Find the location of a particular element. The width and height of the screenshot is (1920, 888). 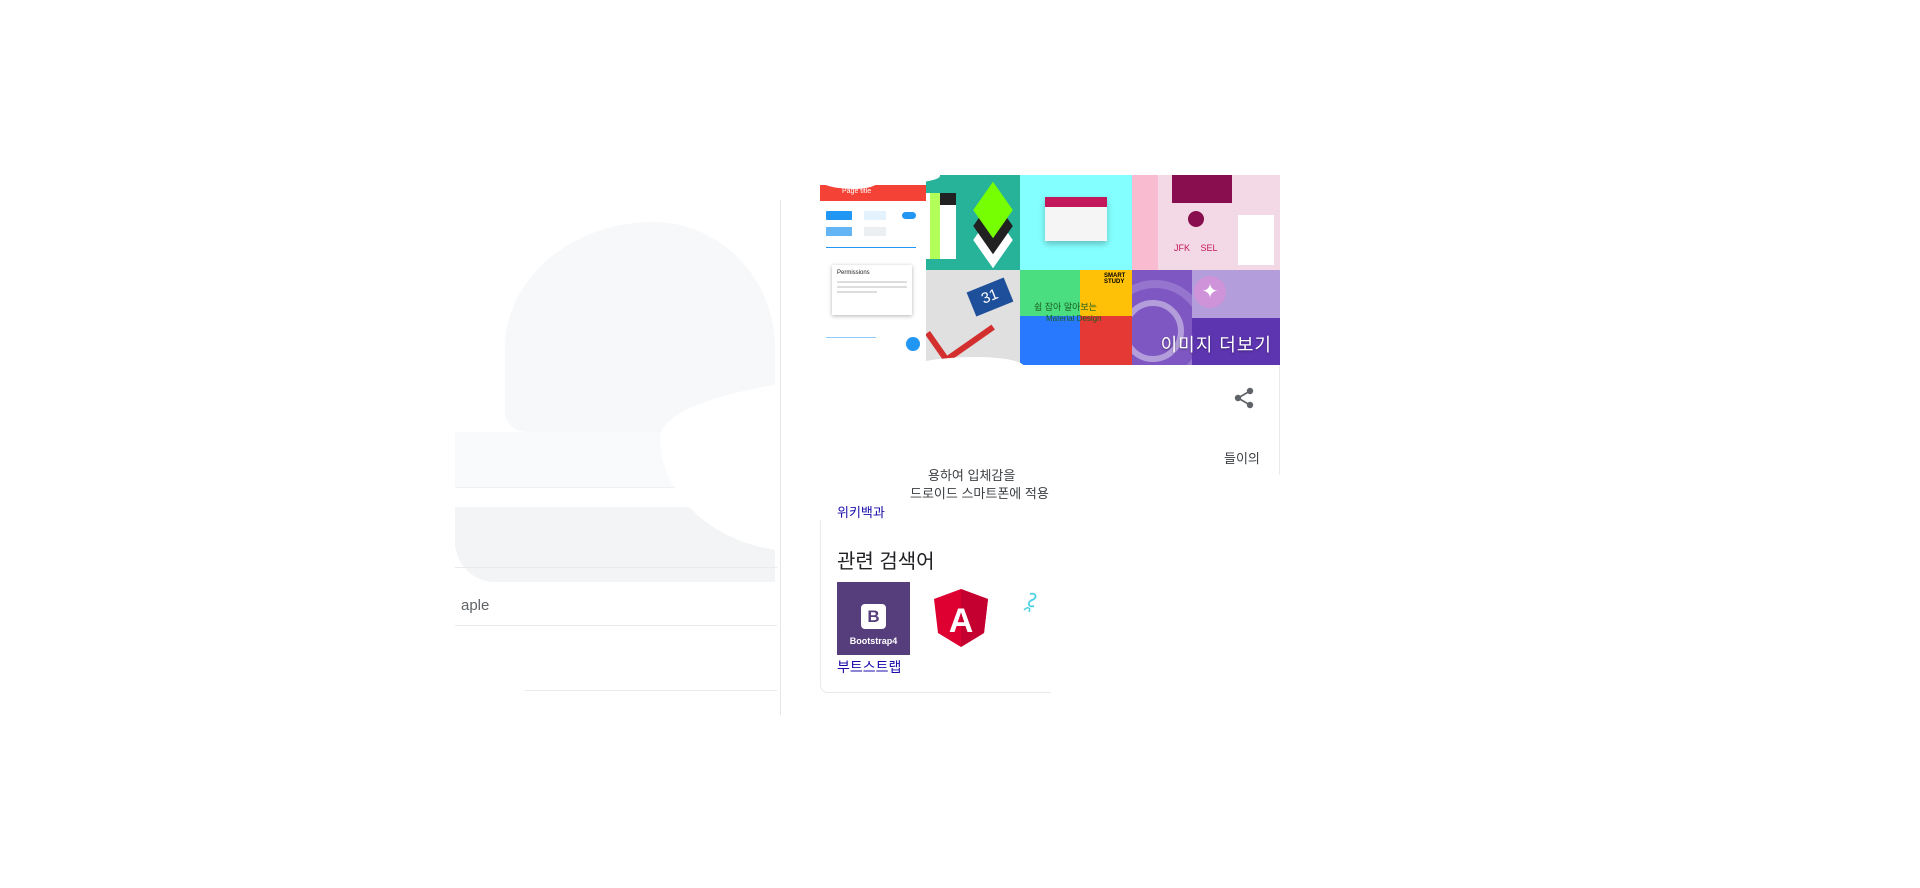

pink-avatar is located at coordinates (1196, 219).